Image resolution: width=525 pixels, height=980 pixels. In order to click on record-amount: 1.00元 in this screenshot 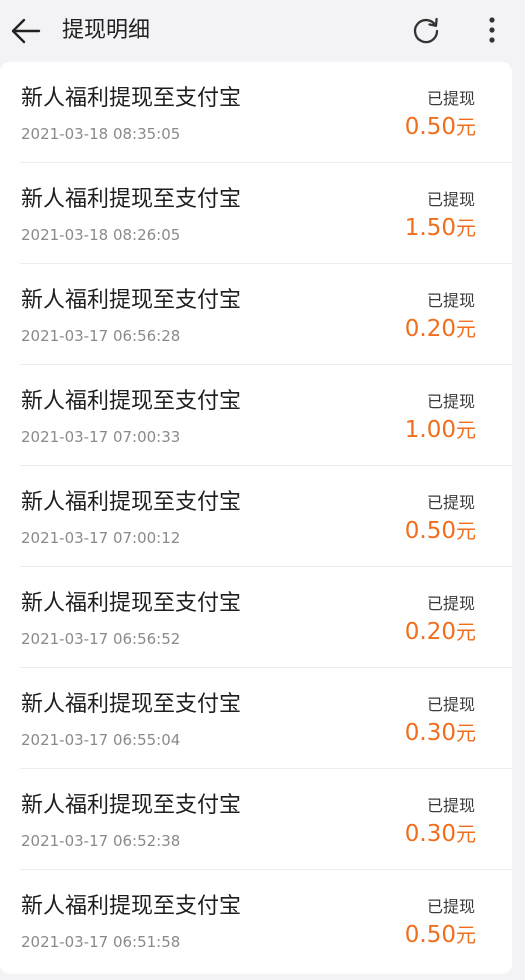, I will do `click(440, 430)`.